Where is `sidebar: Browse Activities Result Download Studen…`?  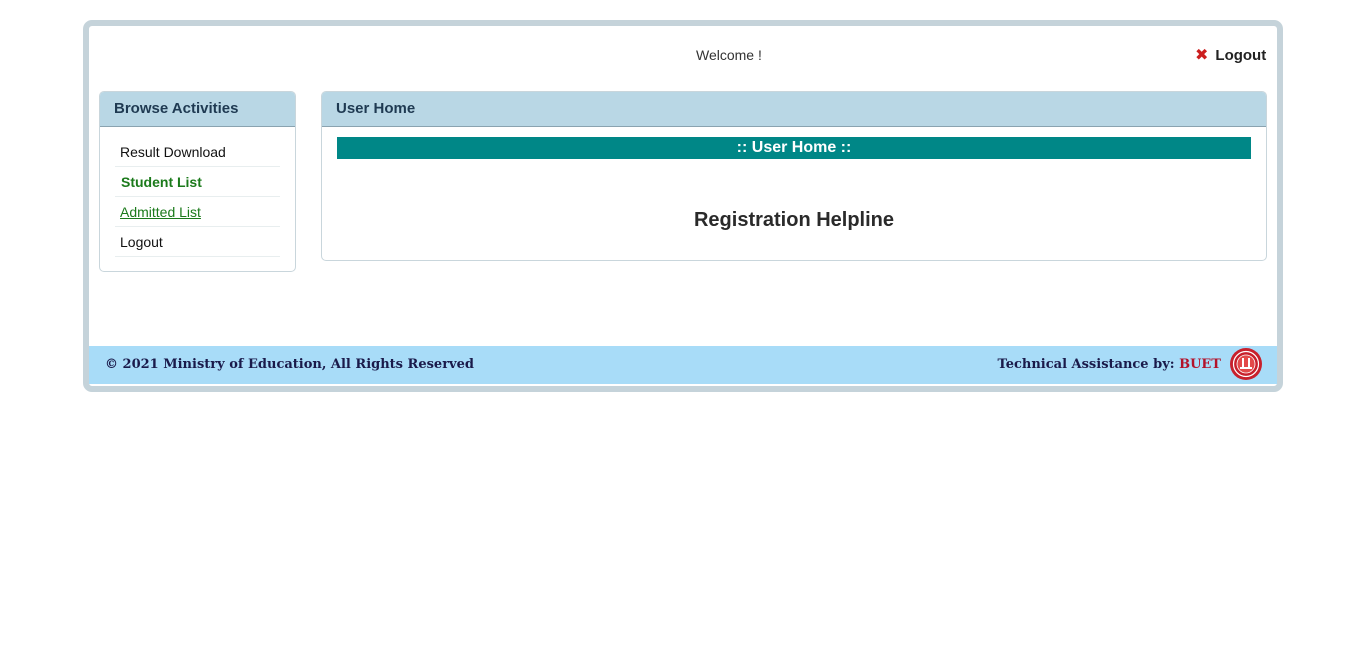 sidebar: Browse Activities Result Download Studen… is located at coordinates (197, 181).